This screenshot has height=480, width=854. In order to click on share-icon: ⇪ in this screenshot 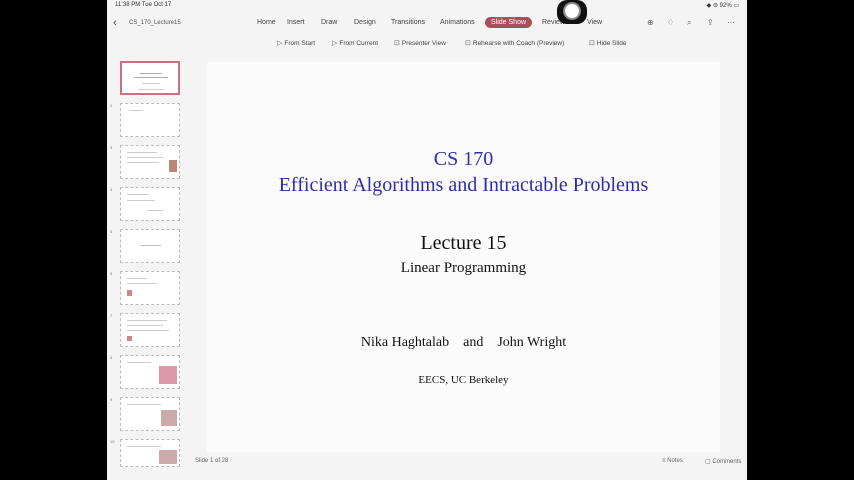, I will do `click(710, 22)`.